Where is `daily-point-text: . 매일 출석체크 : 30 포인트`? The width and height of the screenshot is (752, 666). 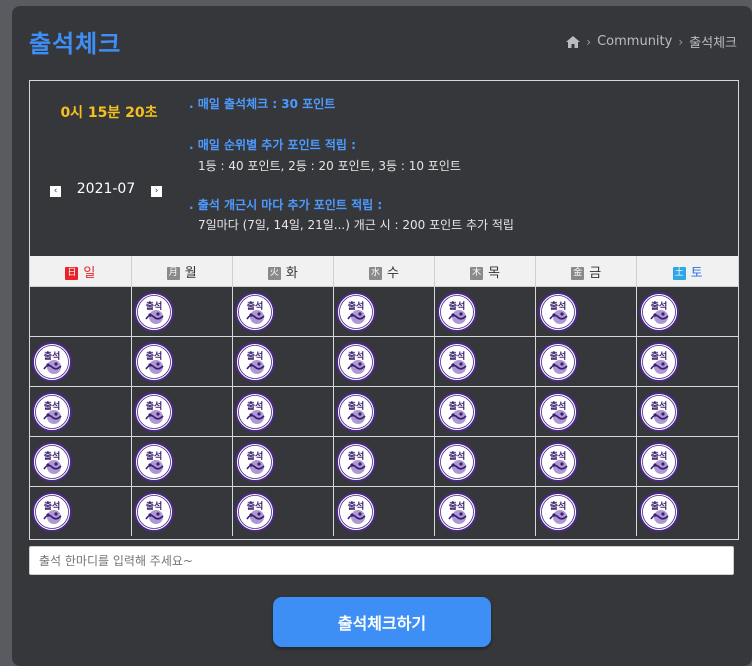
daily-point-text: . 매일 출석체크 : 30 포인트 is located at coordinates (262, 104).